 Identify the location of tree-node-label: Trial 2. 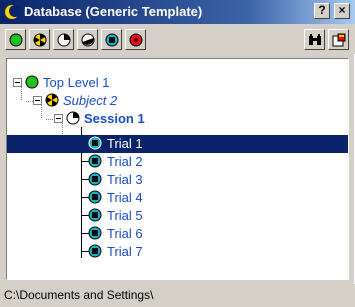
(125, 161).